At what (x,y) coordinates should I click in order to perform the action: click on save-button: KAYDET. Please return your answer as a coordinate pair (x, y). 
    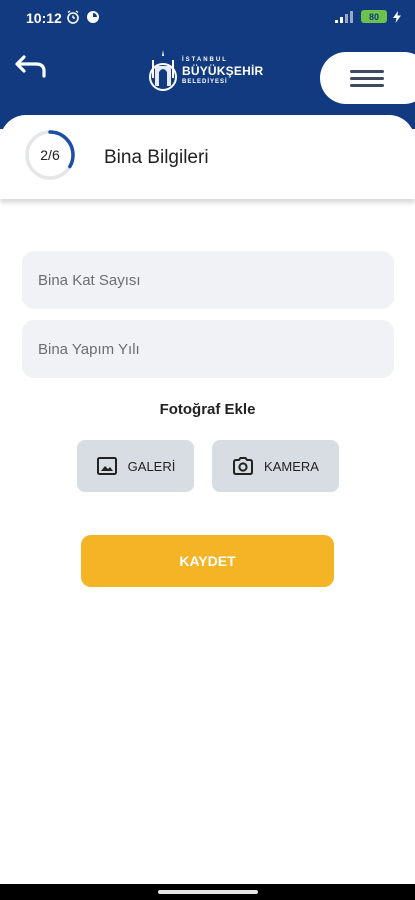
    Looking at the image, I should click on (207, 561).